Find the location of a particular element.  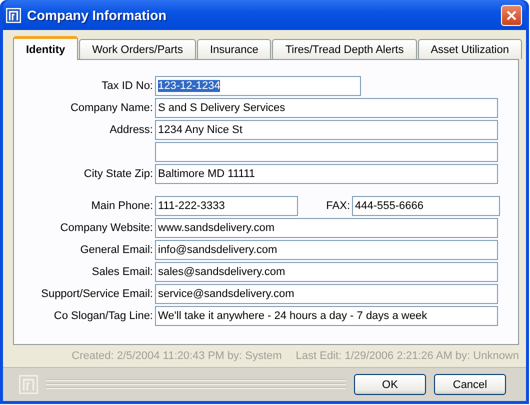

close-icon is located at coordinates (511, 15).